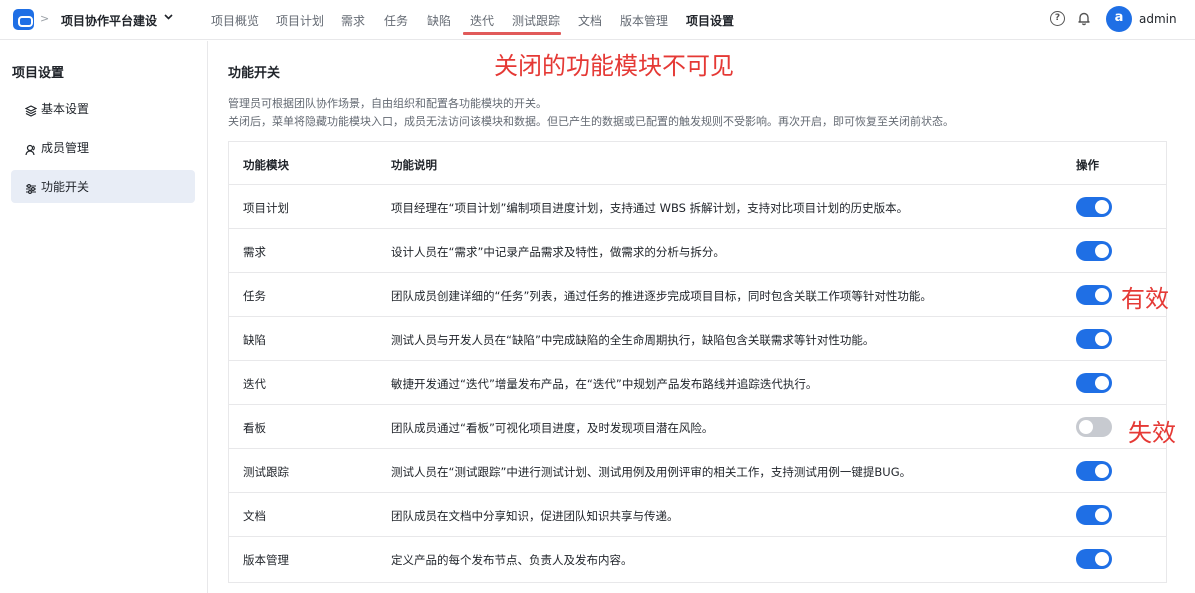 This screenshot has height=593, width=1195. I want to click on sliders-icon, so click(31, 187).